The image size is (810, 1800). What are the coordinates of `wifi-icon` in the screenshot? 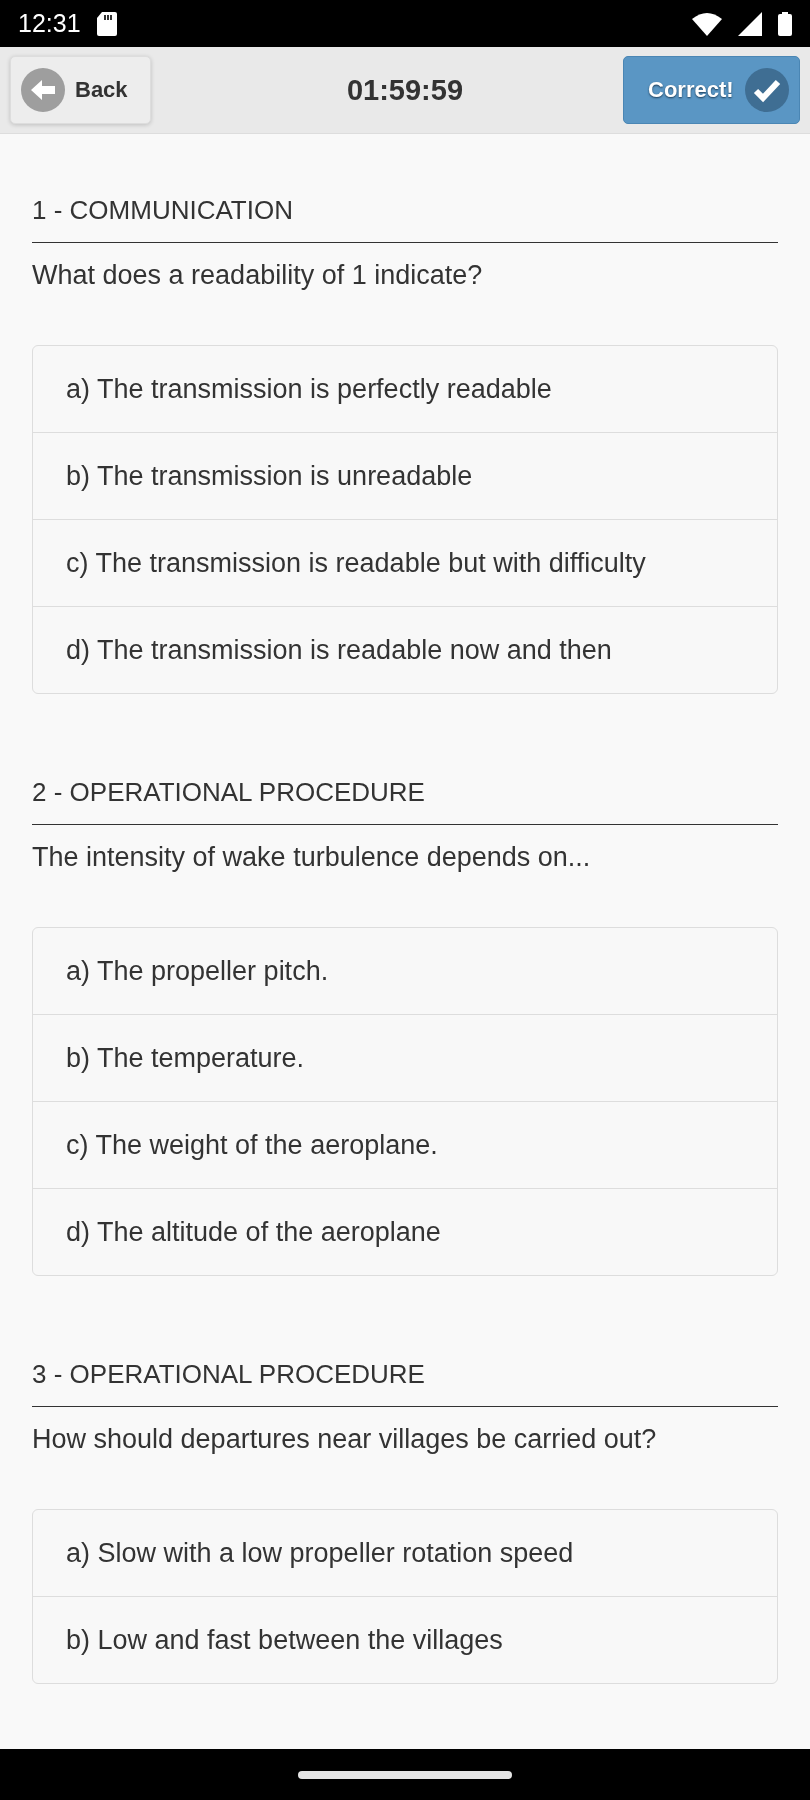 It's located at (707, 23).